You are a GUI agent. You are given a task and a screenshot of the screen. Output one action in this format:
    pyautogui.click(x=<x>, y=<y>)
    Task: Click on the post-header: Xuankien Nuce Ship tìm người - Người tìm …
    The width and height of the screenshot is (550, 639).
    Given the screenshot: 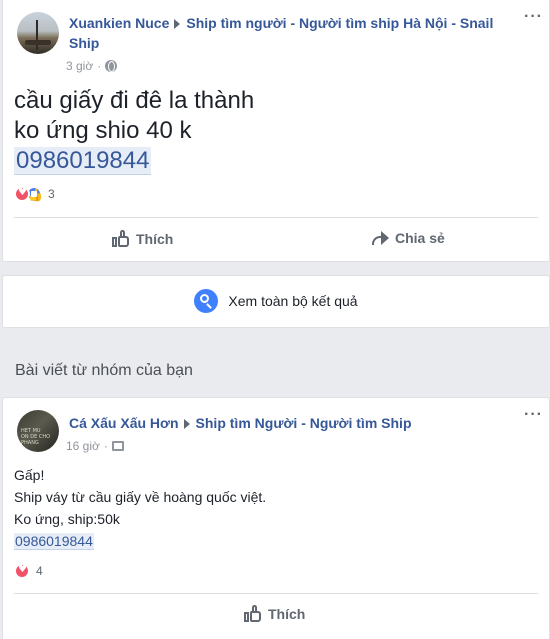 What is the action you would take?
    pyautogui.click(x=289, y=33)
    